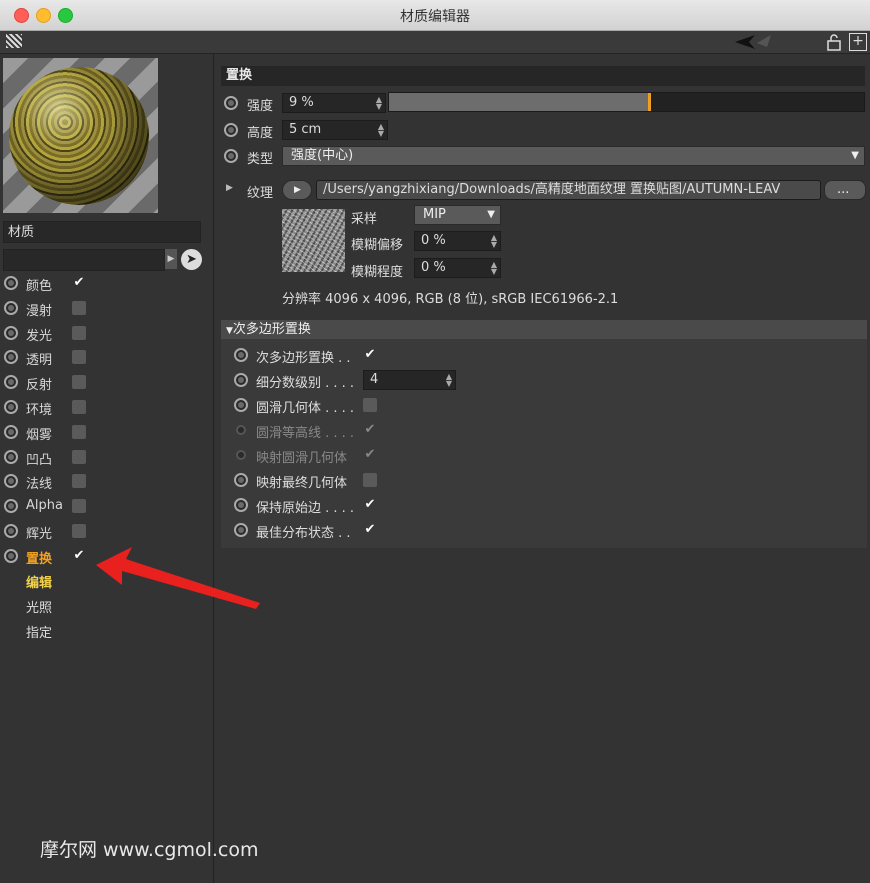 This screenshot has height=883, width=870. What do you see at coordinates (106, 481) in the screenshot?
I see `channel-item: 法线` at bounding box center [106, 481].